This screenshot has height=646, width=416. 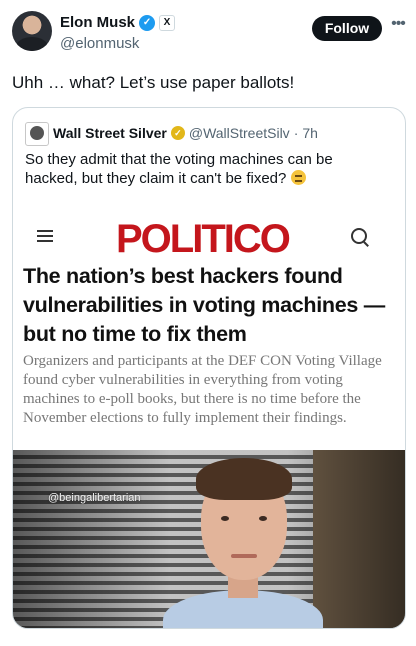 What do you see at coordinates (398, 24) in the screenshot?
I see `more-icon: •••` at bounding box center [398, 24].